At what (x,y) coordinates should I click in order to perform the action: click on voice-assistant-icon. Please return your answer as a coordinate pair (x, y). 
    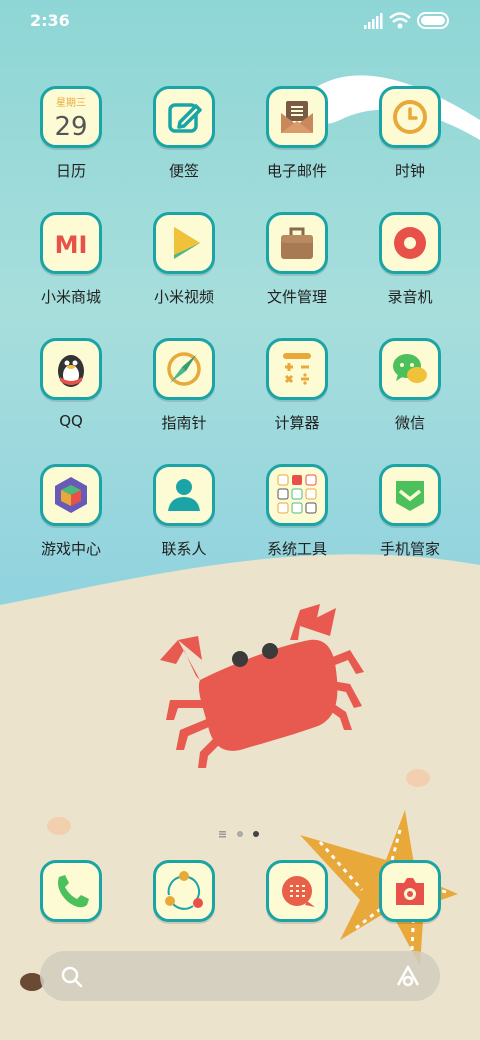
    Looking at the image, I should click on (408, 977).